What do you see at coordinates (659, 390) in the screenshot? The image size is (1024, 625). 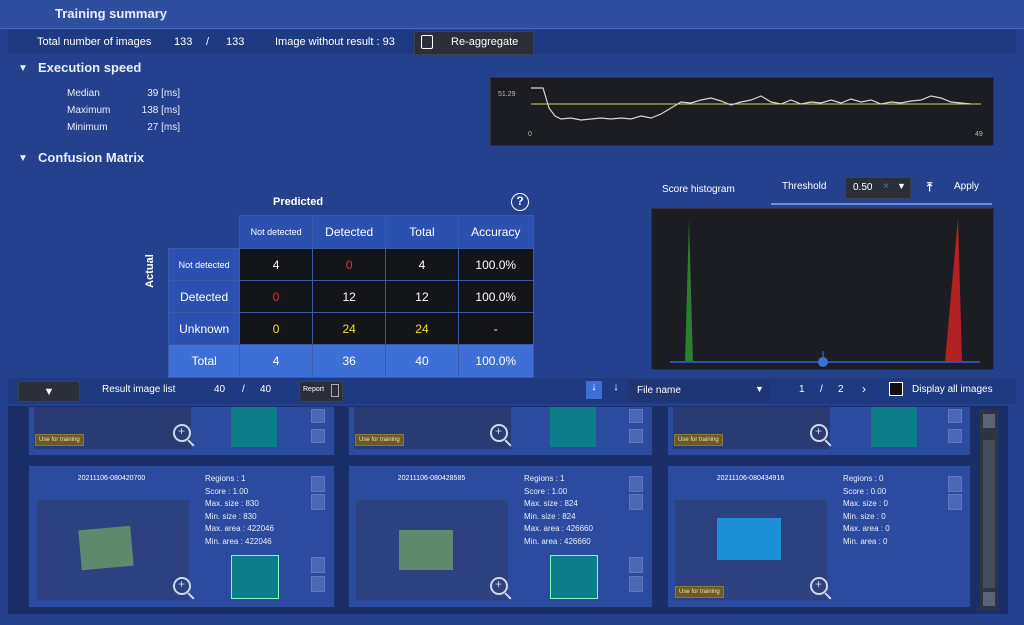 I see `sort-field-value: File name` at bounding box center [659, 390].